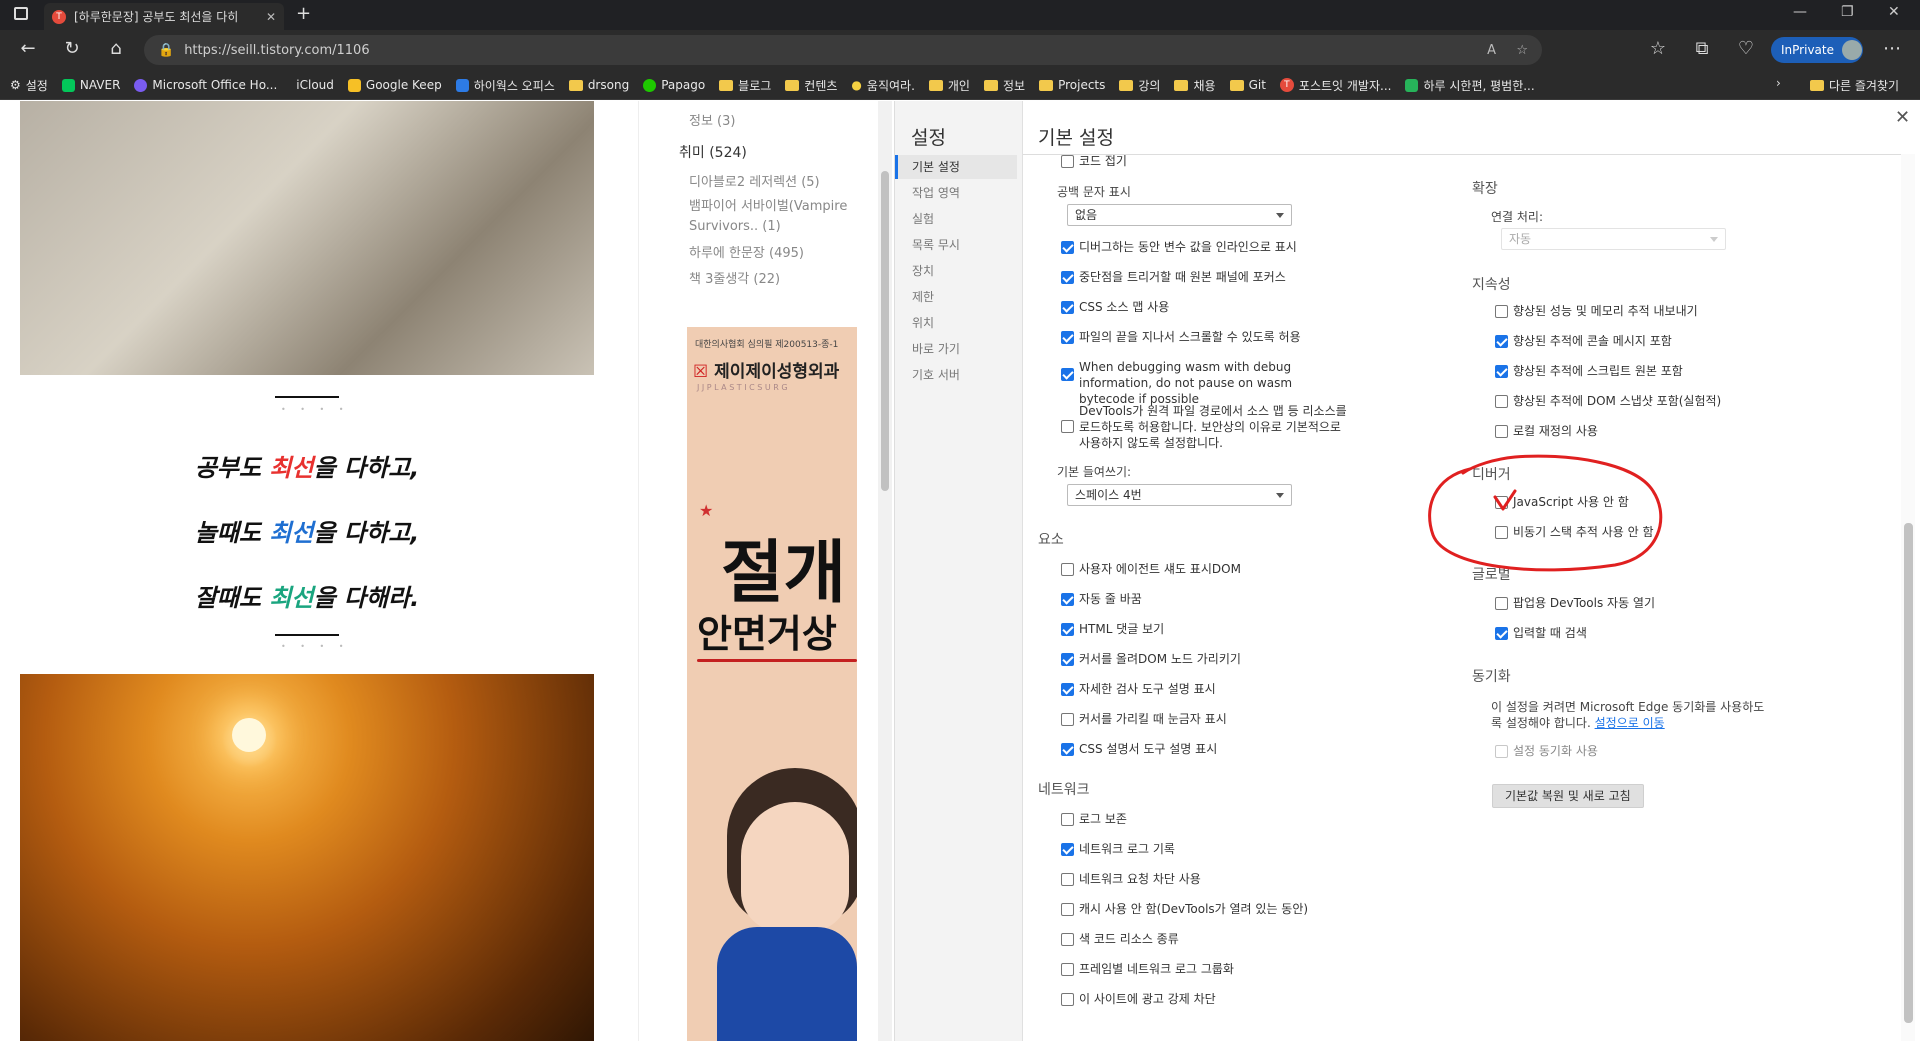 The height and width of the screenshot is (1041, 1920). Describe the element at coordinates (956, 375) in the screenshot. I see `nav-symbol-server: 기호 서버` at that location.